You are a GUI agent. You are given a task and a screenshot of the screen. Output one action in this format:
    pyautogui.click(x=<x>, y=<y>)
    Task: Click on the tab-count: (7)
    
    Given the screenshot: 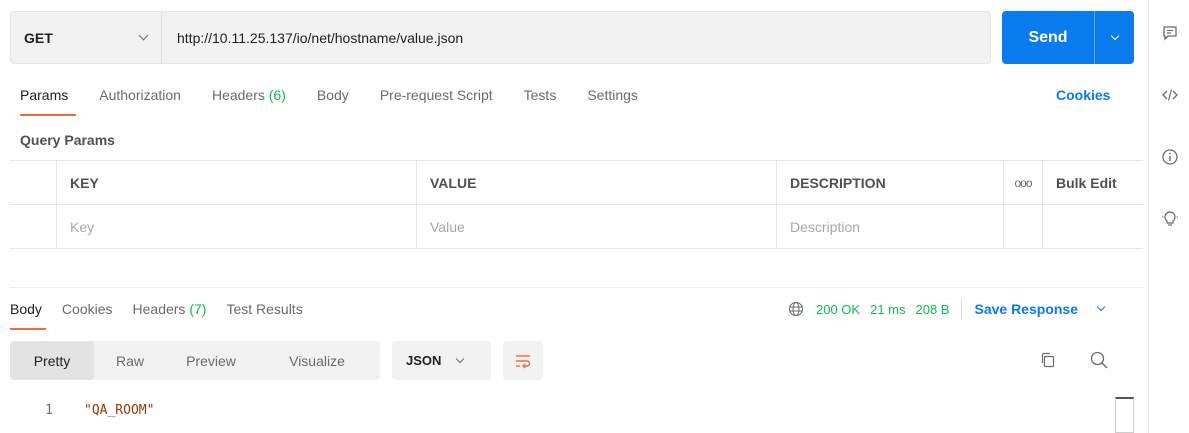 What is the action you would take?
    pyautogui.click(x=198, y=309)
    